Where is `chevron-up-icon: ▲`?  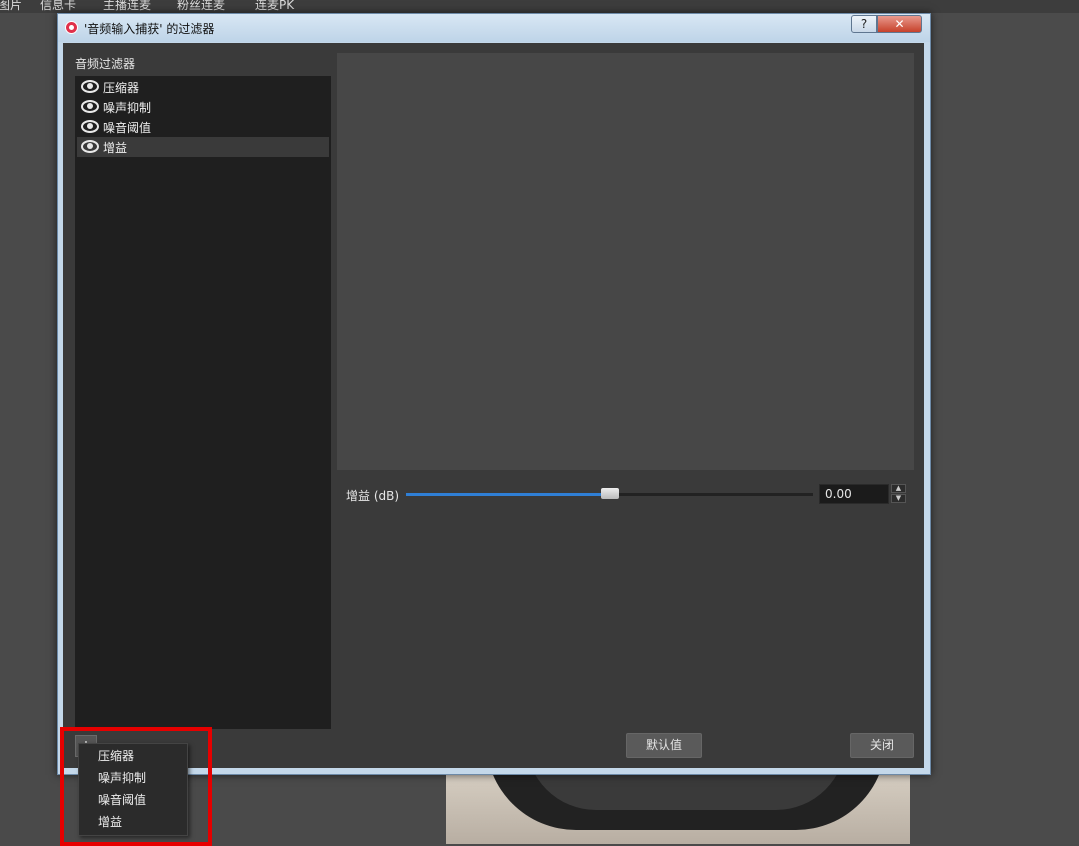 chevron-up-icon: ▲ is located at coordinates (898, 488).